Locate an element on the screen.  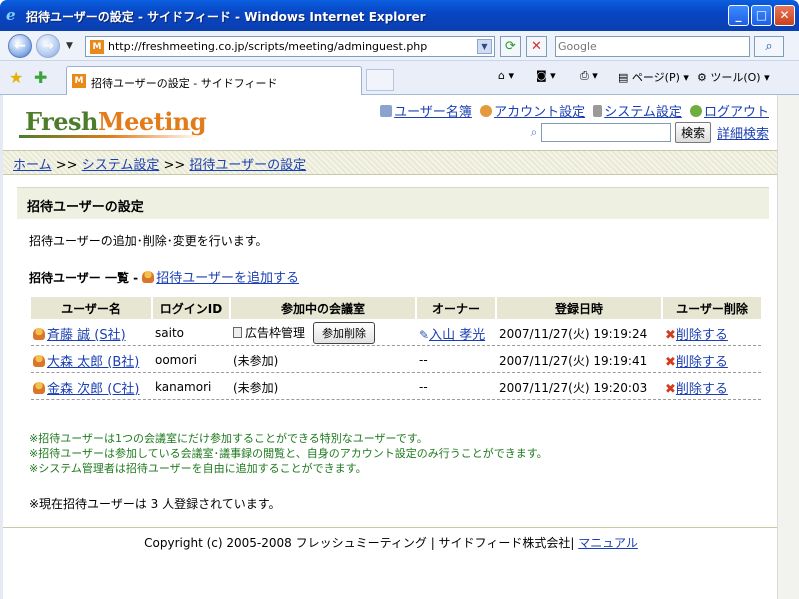
close-button: ✕ is located at coordinates (784, 15).